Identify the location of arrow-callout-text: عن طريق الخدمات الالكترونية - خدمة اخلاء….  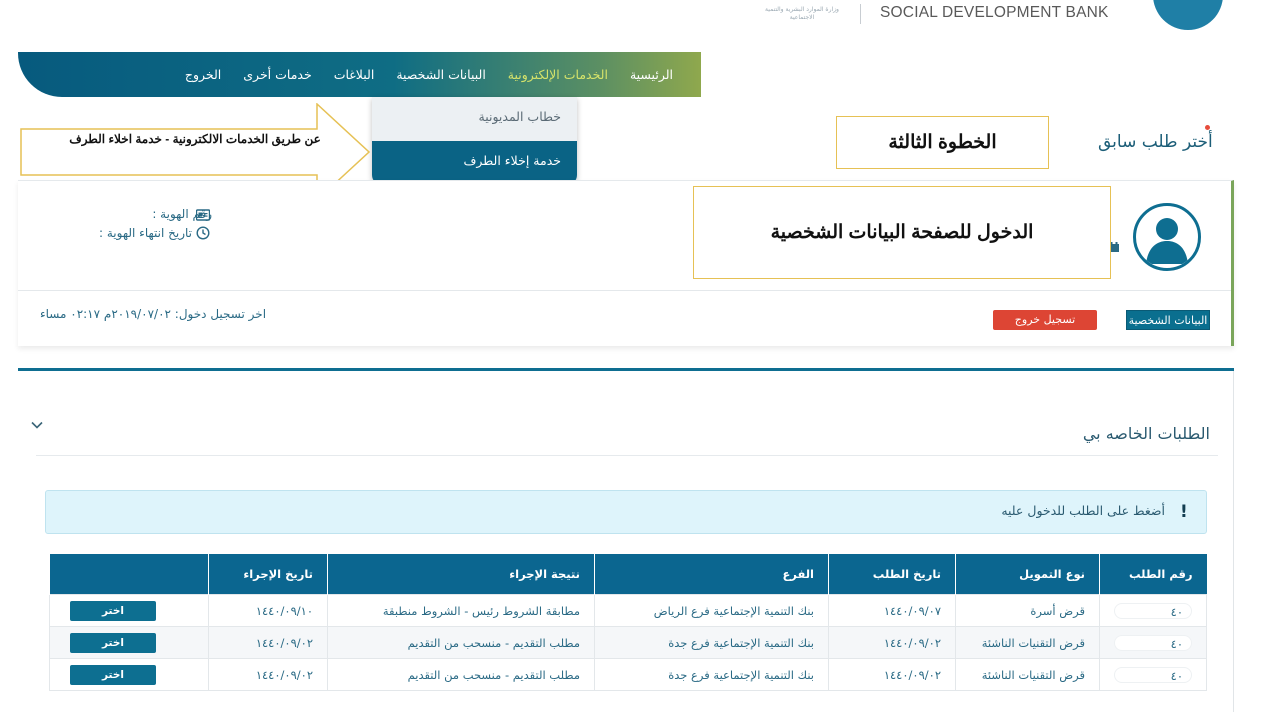
(195, 139).